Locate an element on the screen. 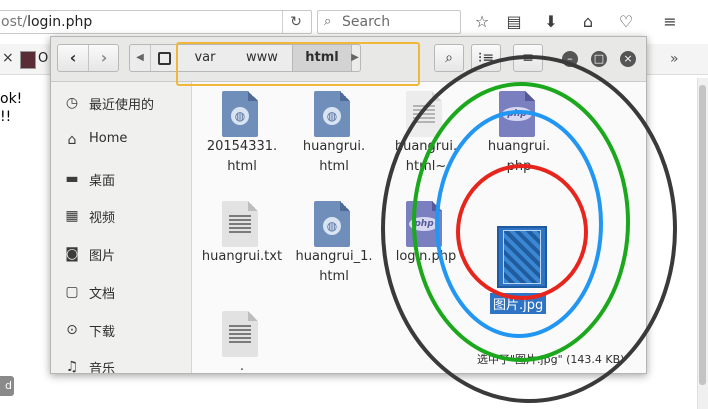  status-bar: 选中了"图片.jpg" (143.4 KB) is located at coordinates (551, 359).